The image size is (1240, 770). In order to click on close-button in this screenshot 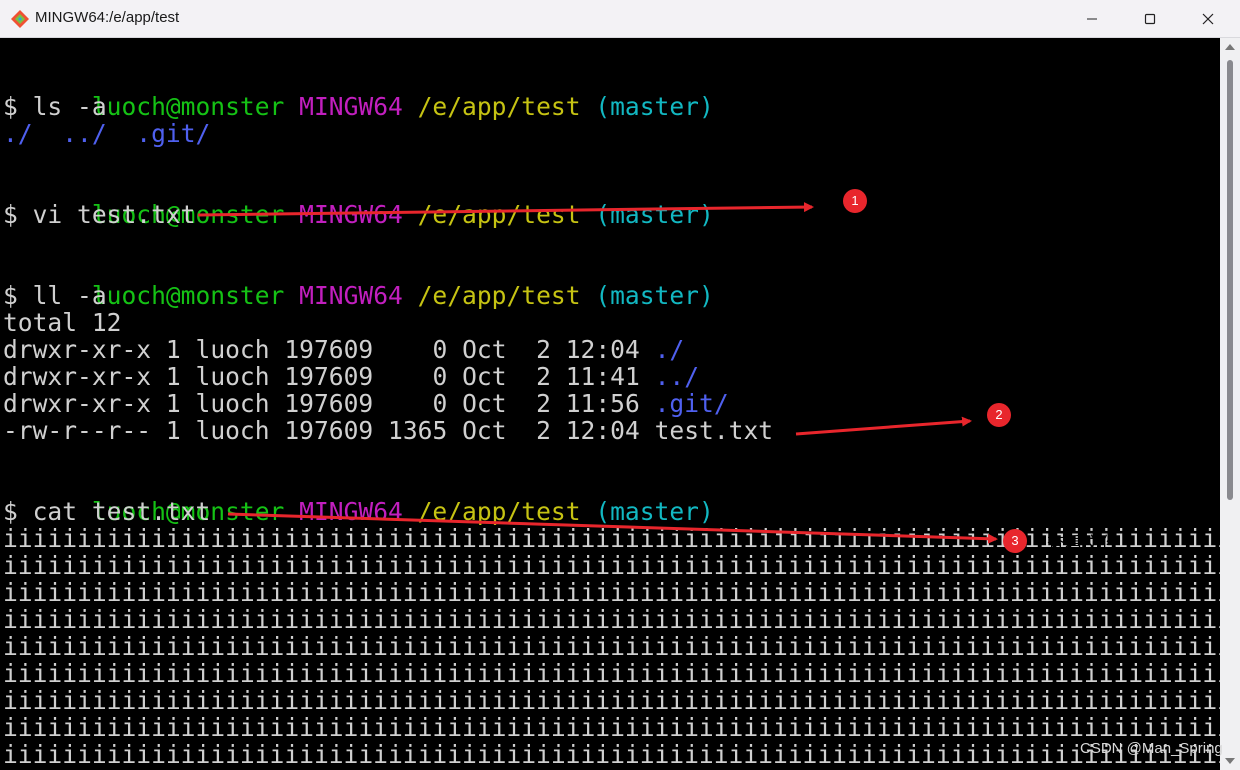, I will do `click(1208, 18)`.